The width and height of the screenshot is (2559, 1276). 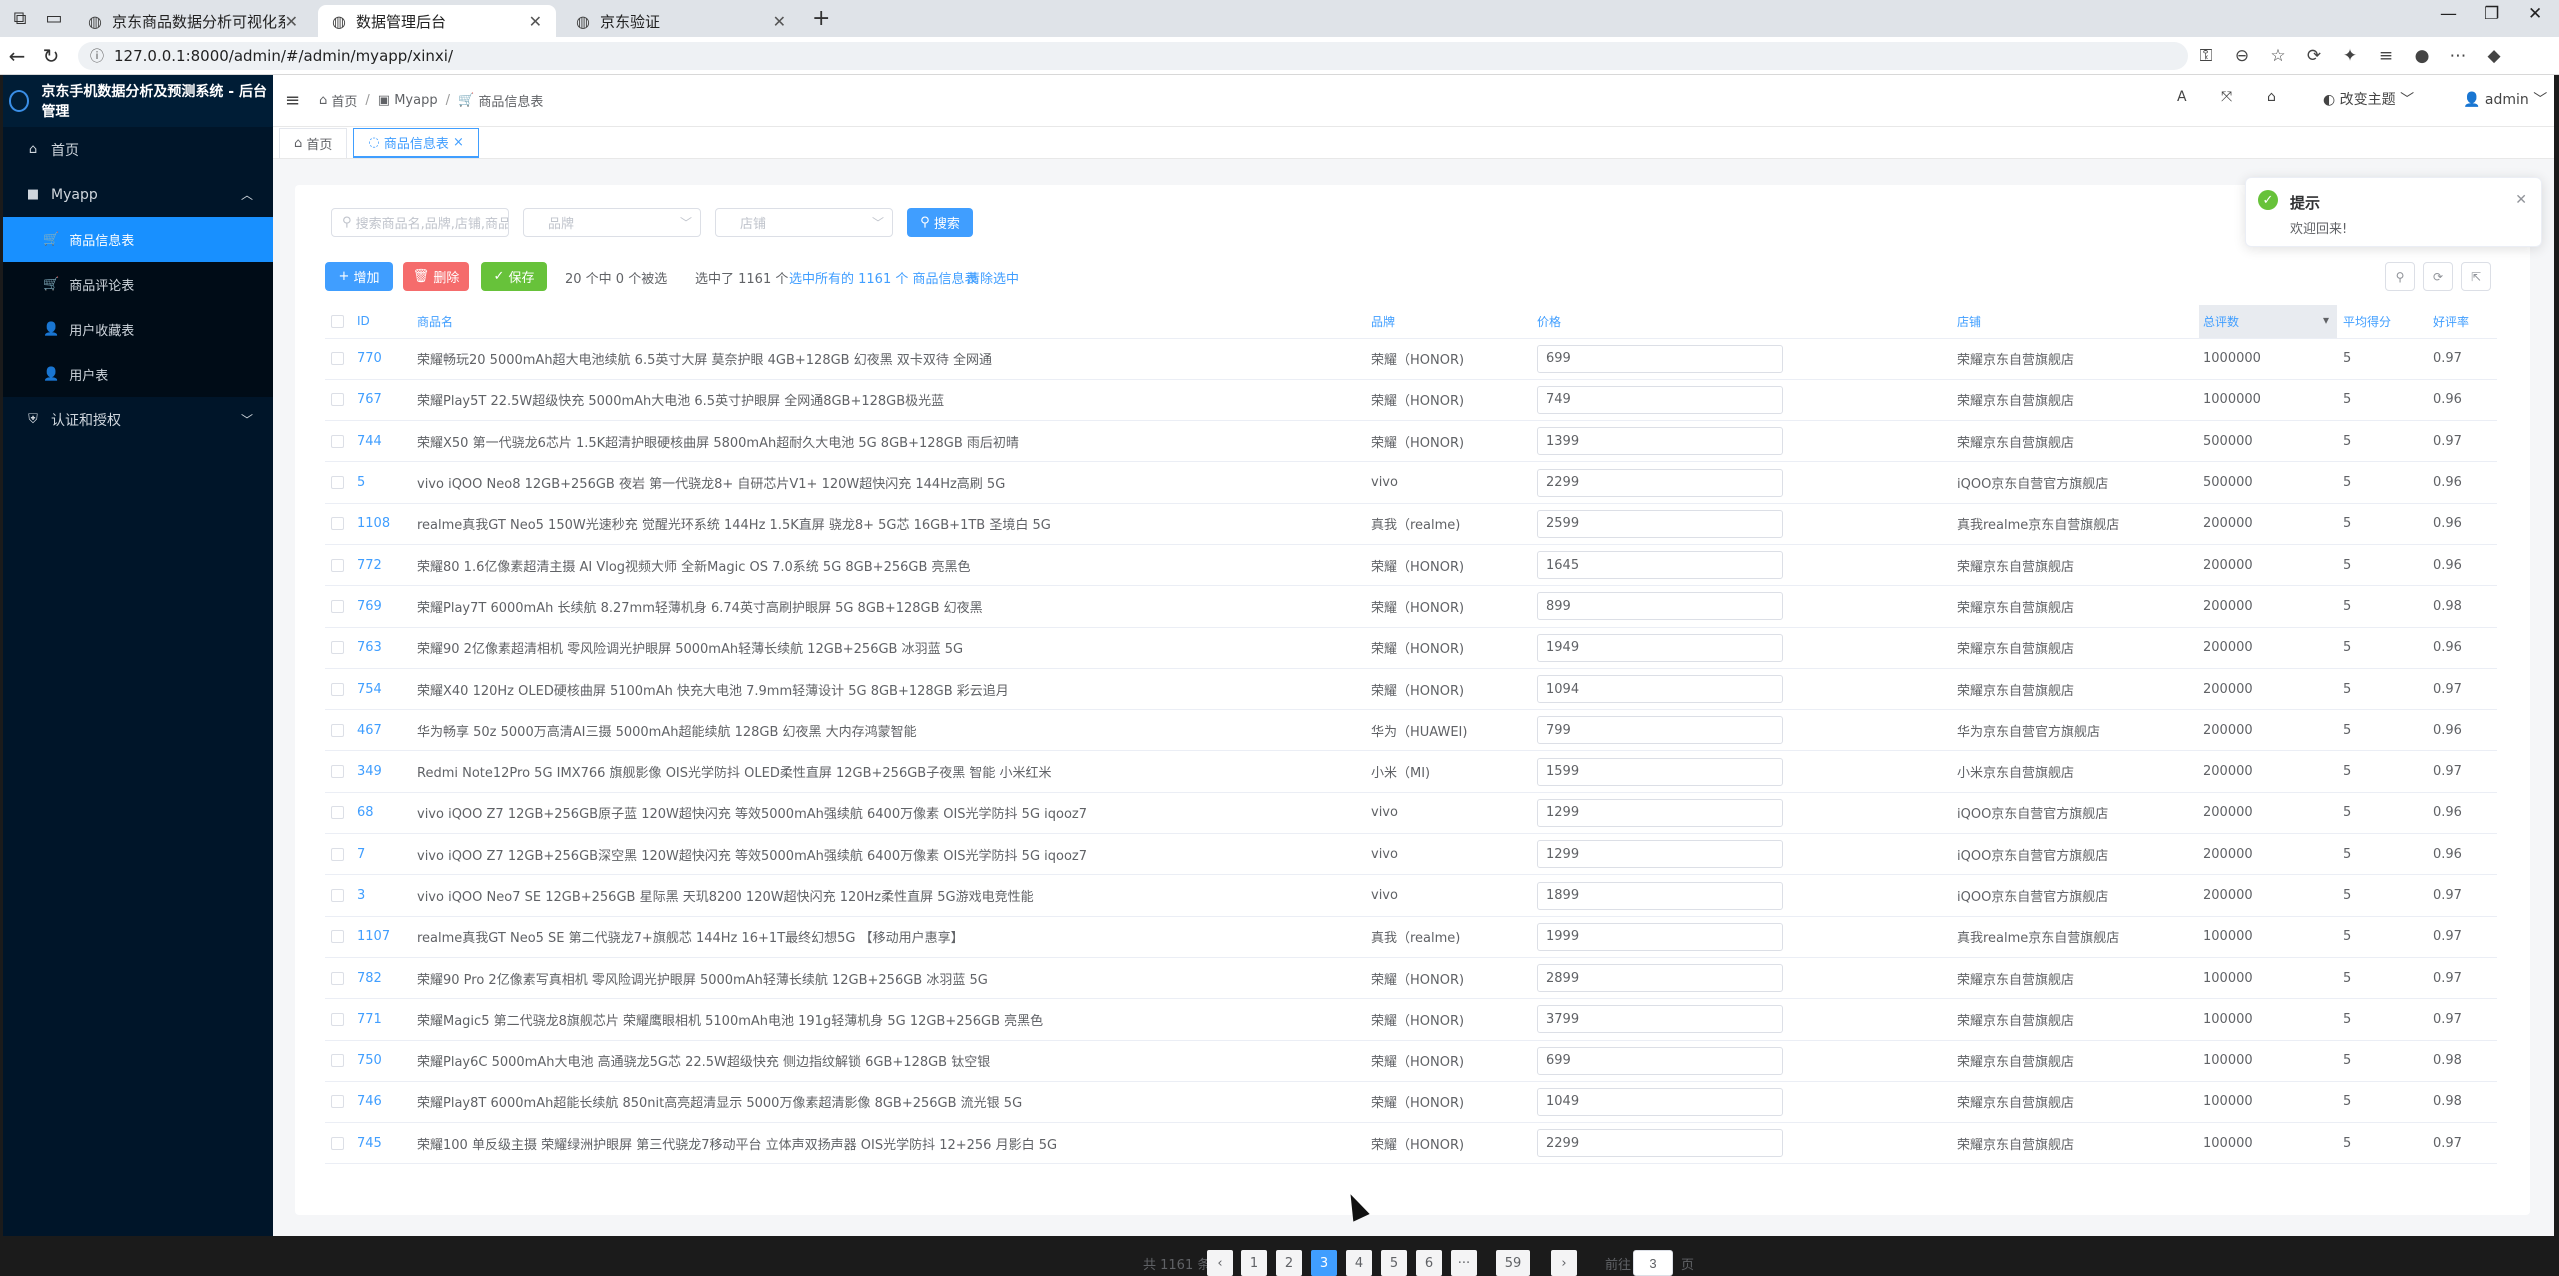 What do you see at coordinates (381, 1102) in the screenshot?
I see `cell-id: 746` at bounding box center [381, 1102].